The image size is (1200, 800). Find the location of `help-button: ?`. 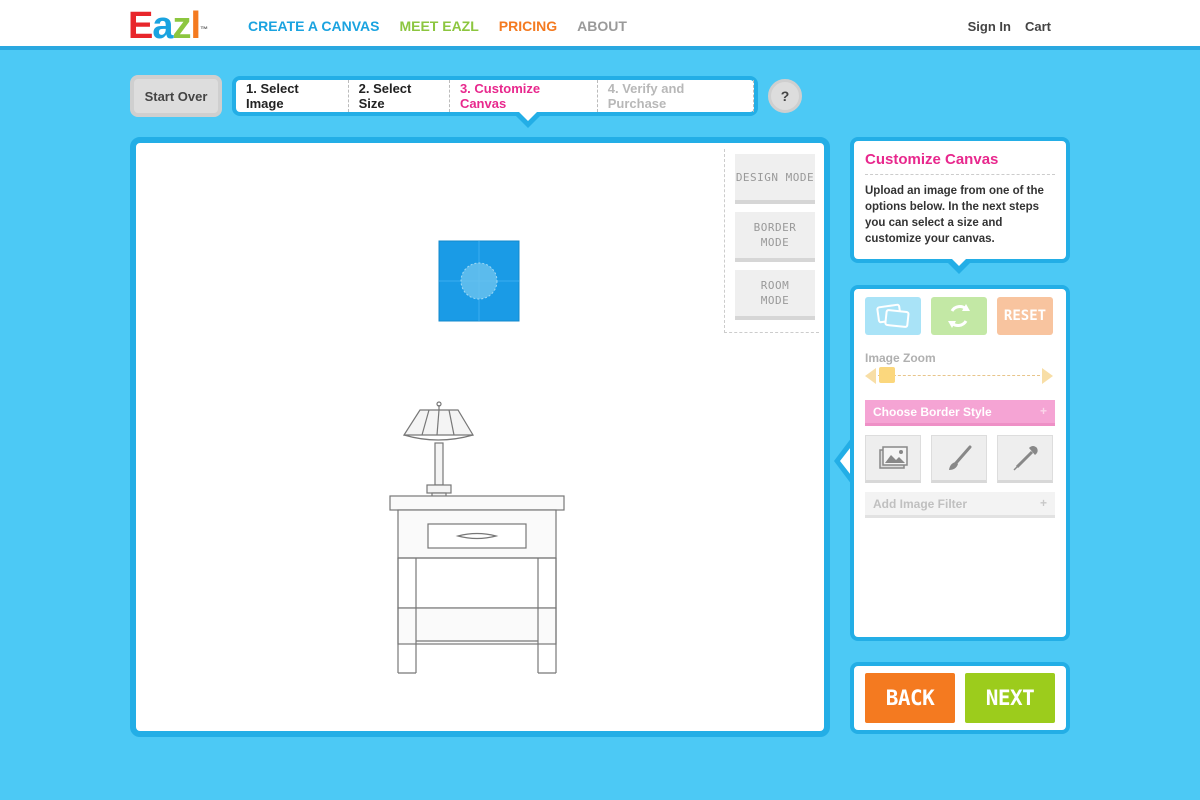

help-button: ? is located at coordinates (785, 96).